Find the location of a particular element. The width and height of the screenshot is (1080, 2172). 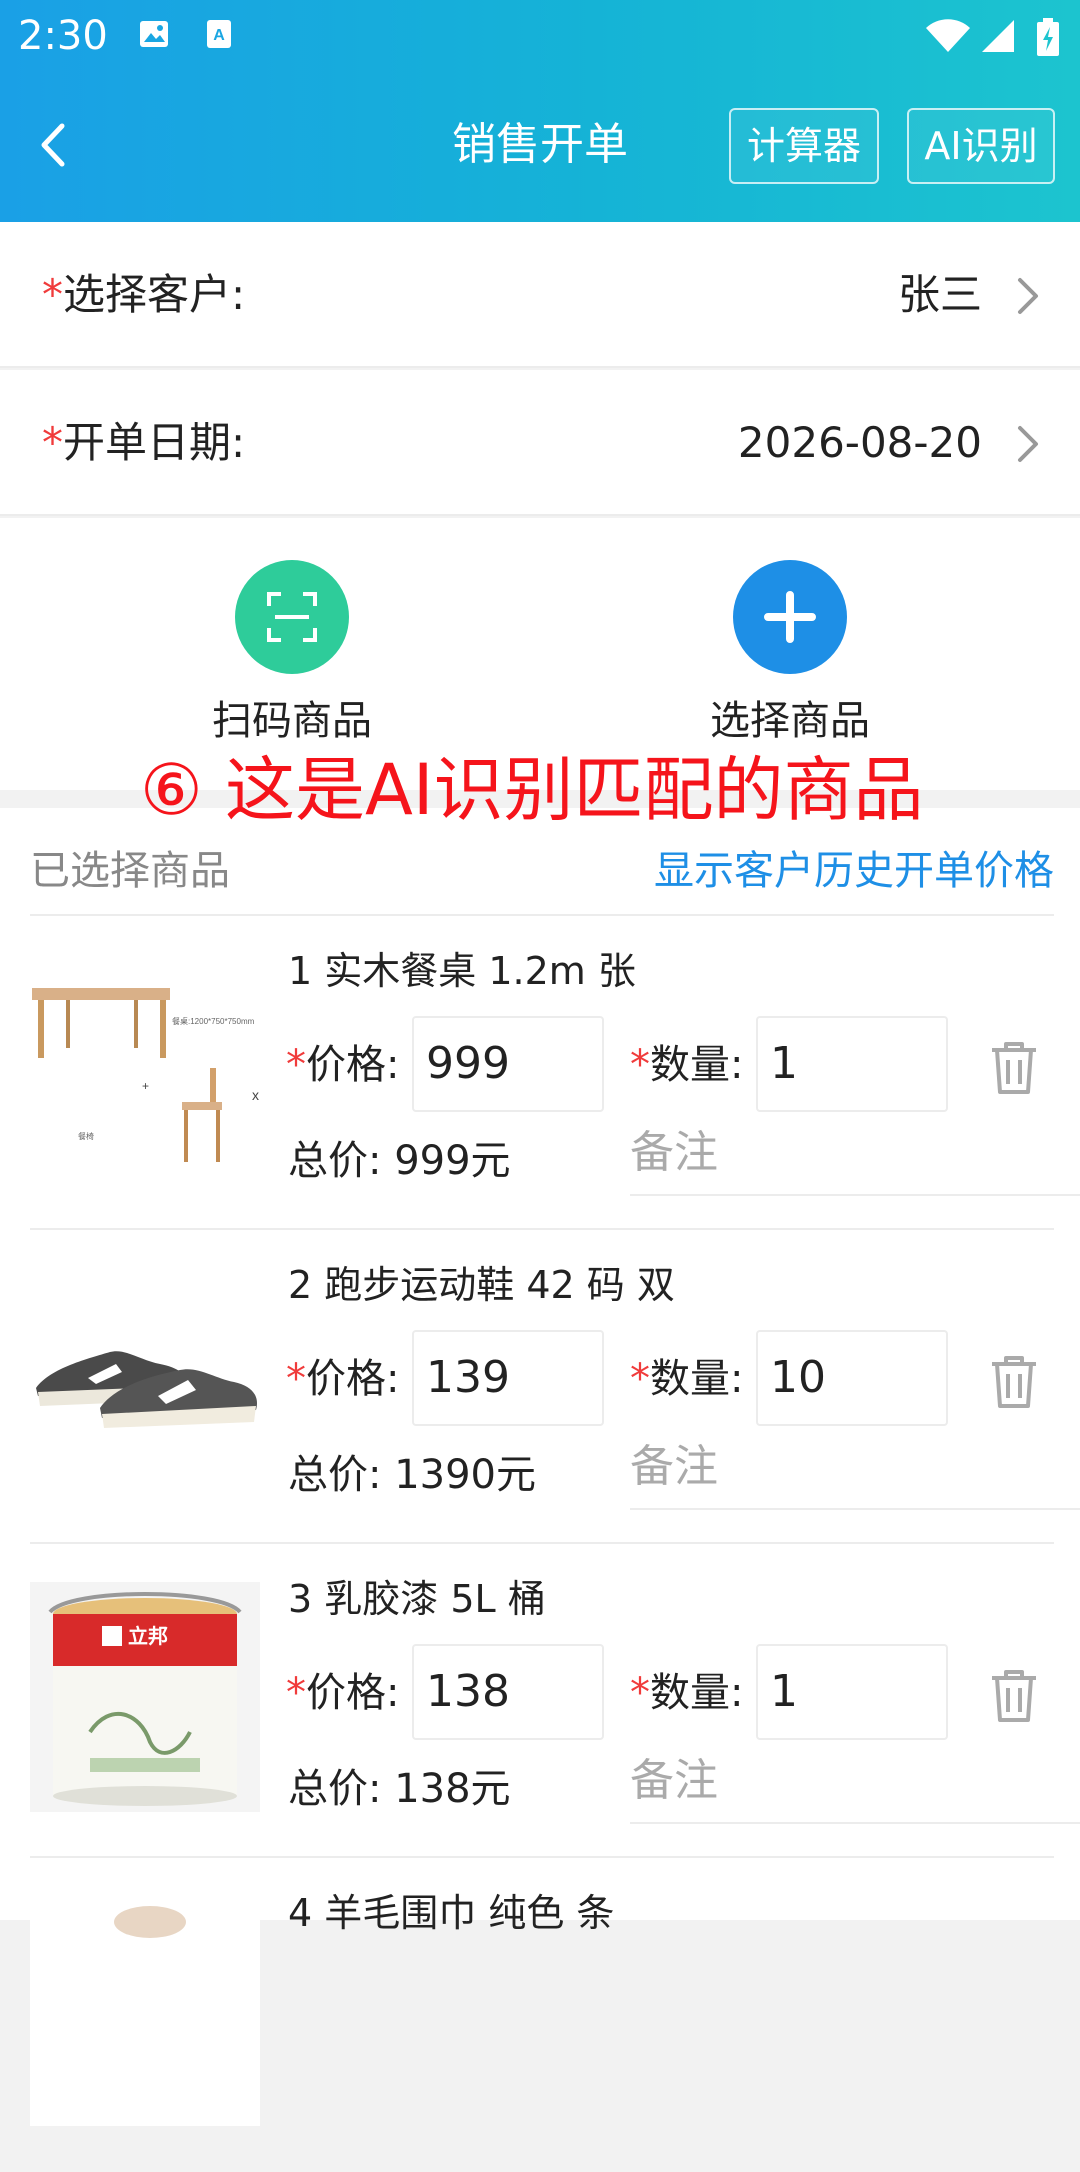

paint-bucket-image: 立邦 is located at coordinates (145, 1697).